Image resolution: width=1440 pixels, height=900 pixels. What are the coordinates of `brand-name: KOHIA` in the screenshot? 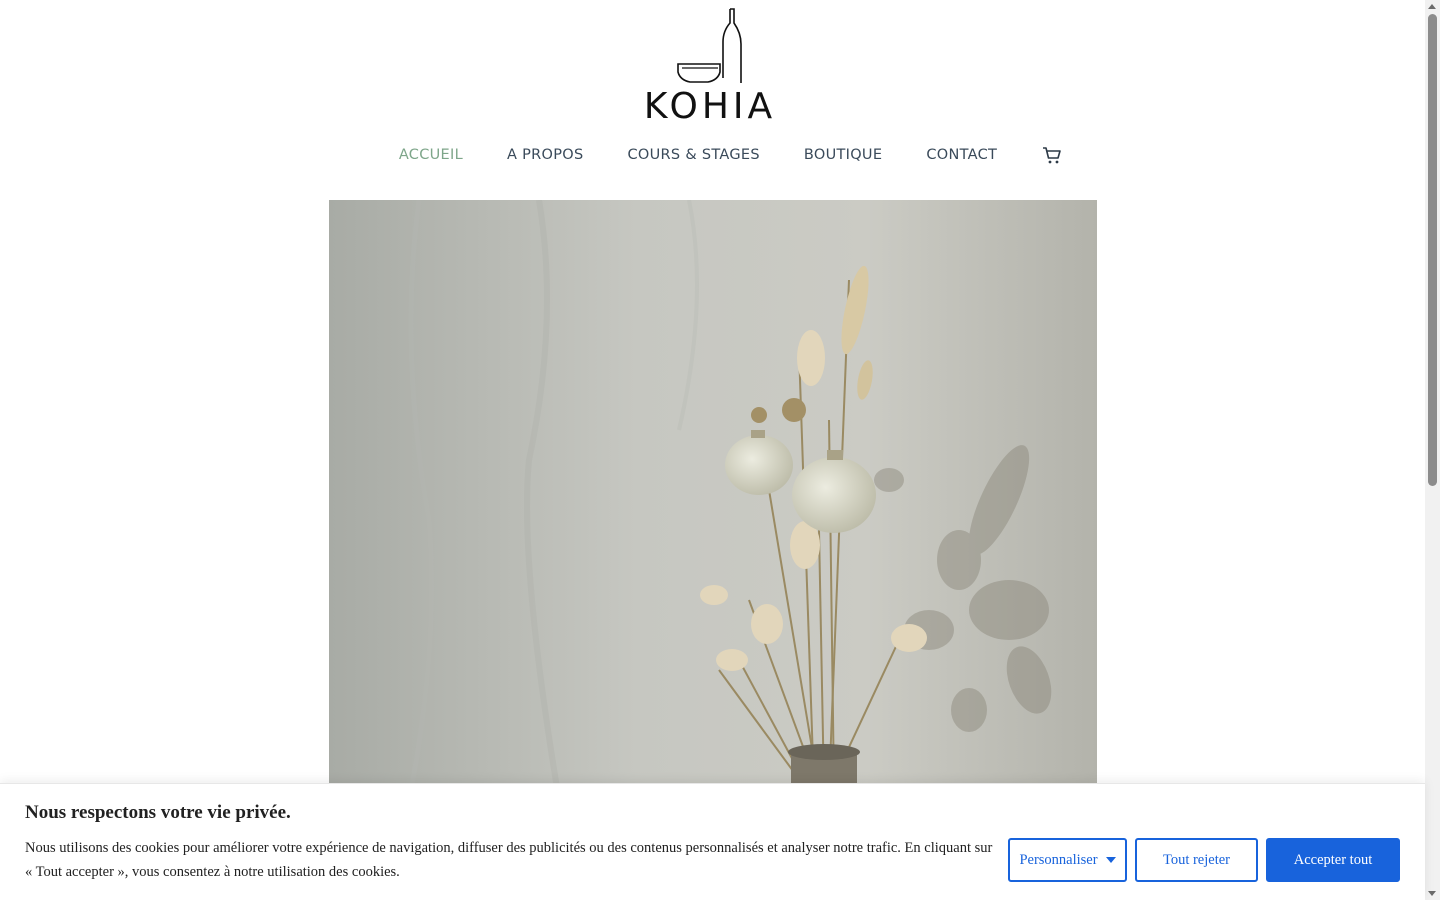 It's located at (710, 106).